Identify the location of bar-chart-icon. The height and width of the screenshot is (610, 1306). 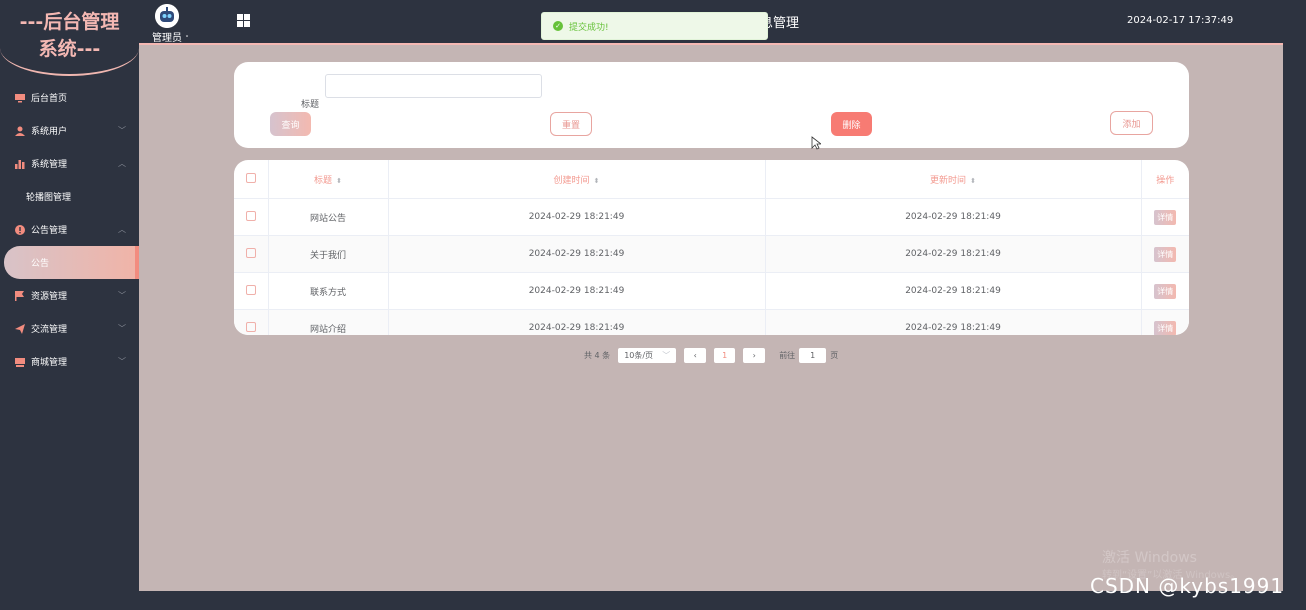
(20, 164).